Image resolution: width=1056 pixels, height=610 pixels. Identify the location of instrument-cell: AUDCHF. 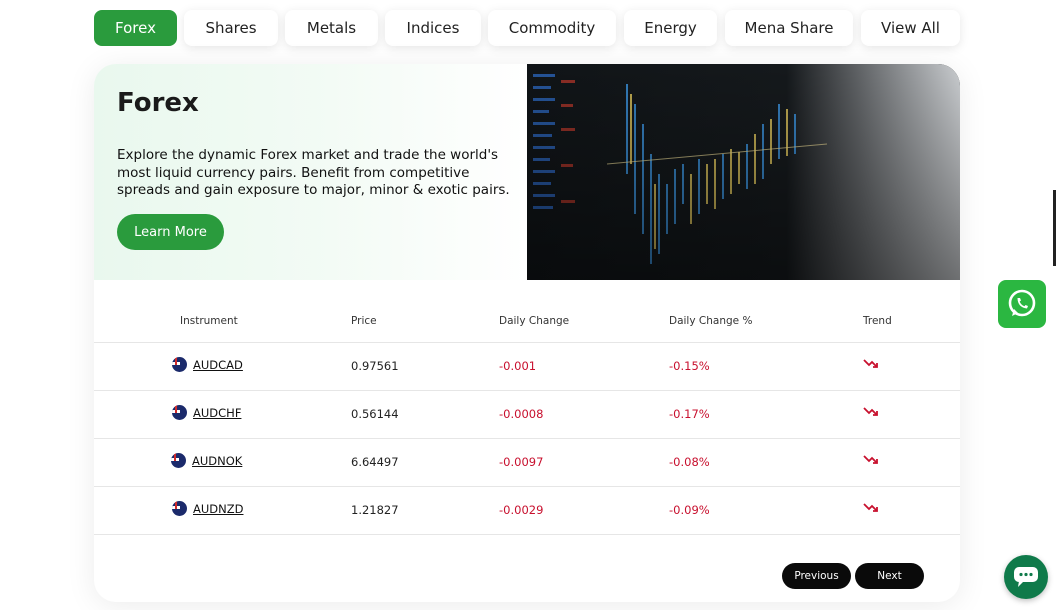
(206, 412).